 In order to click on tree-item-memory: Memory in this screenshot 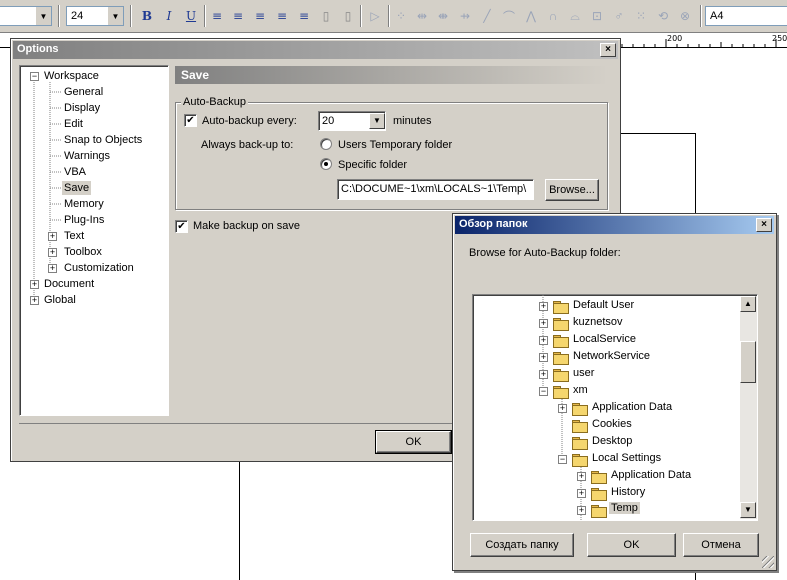, I will do `click(84, 204)`.